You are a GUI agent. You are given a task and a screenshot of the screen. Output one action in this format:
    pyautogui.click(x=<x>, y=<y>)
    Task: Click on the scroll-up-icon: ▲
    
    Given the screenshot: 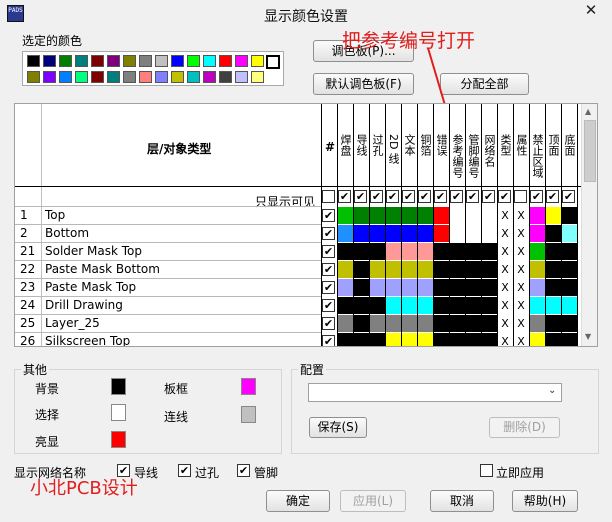 What is the action you would take?
    pyautogui.click(x=588, y=111)
    